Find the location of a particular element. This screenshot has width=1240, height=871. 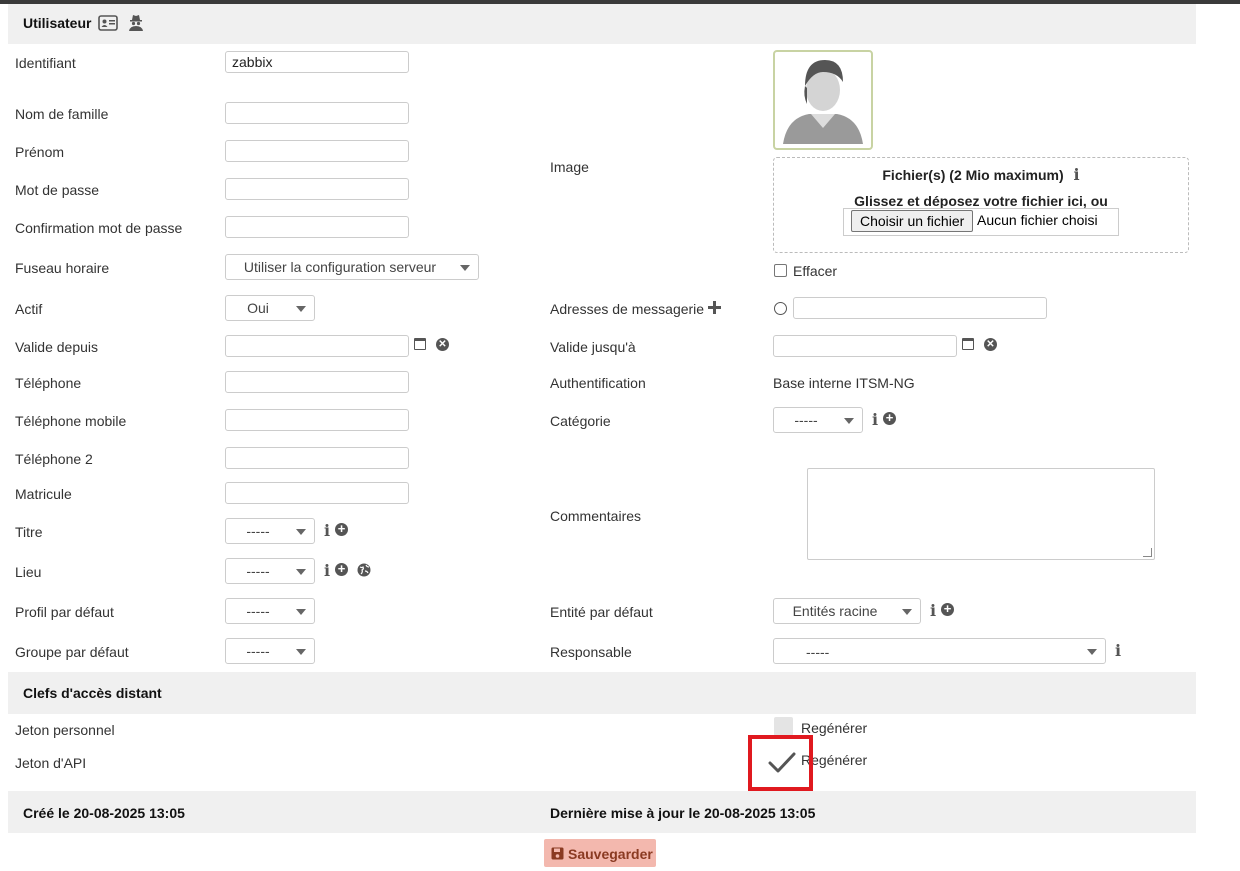

label-image: Image is located at coordinates (569, 167).